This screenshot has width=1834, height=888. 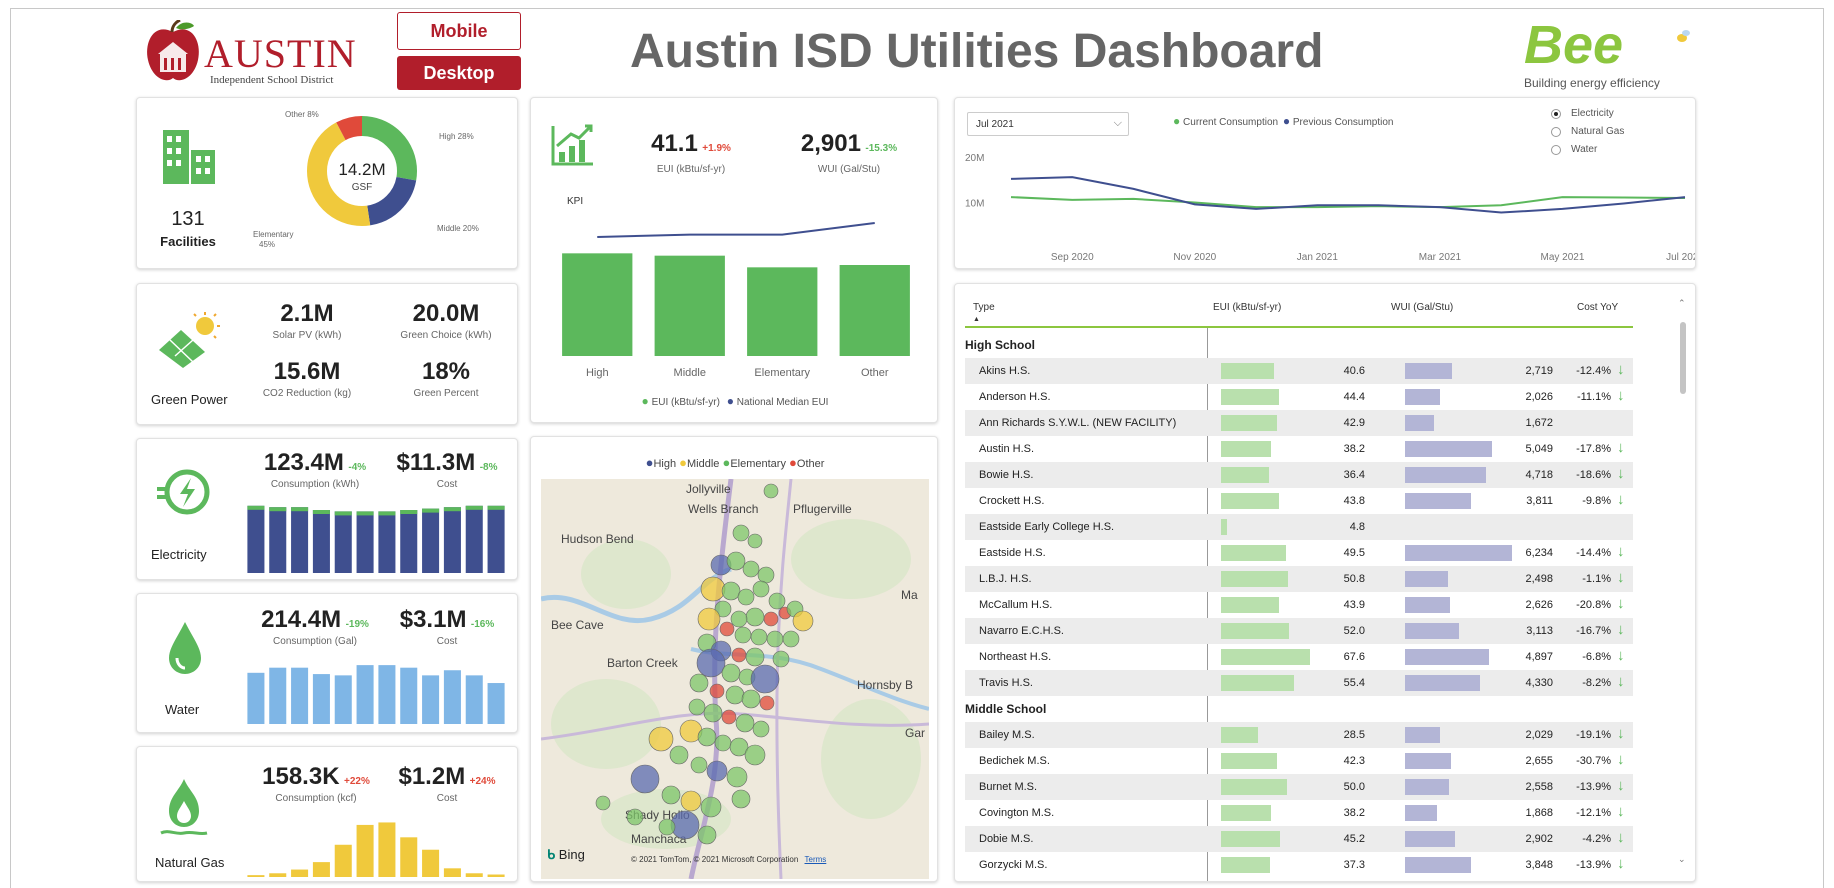 What do you see at coordinates (1299, 475) in the screenshot?
I see `table-row: Bowie H.S. 36.4 4,718 -18.6% ↓` at bounding box center [1299, 475].